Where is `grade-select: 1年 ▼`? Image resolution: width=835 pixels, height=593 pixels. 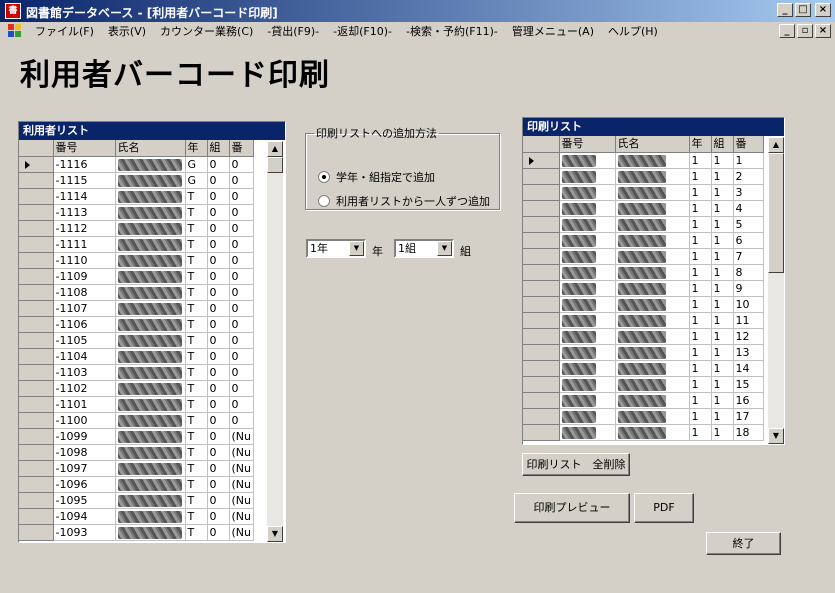
grade-select: 1年 ▼ is located at coordinates (336, 248).